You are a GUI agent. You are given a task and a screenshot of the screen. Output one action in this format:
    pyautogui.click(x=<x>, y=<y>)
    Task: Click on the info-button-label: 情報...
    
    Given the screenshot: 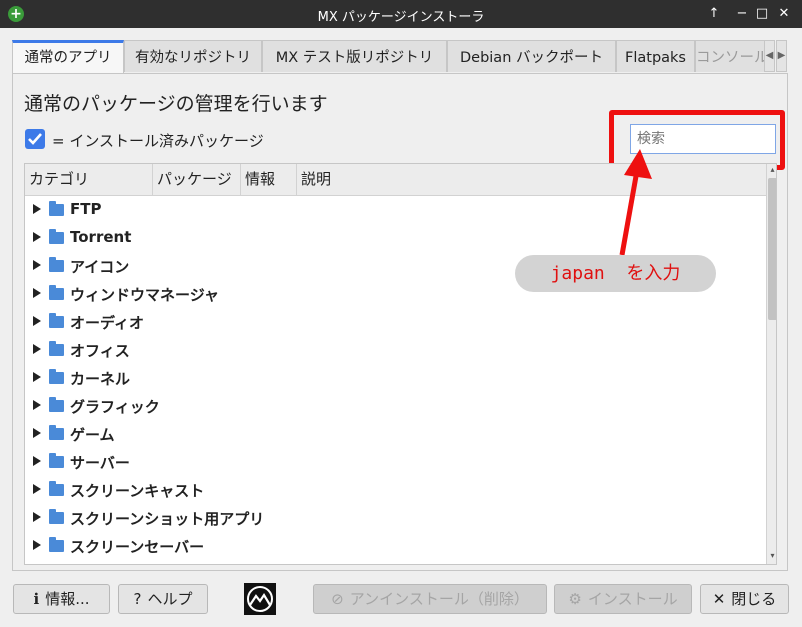 What is the action you would take?
    pyautogui.click(x=67, y=599)
    